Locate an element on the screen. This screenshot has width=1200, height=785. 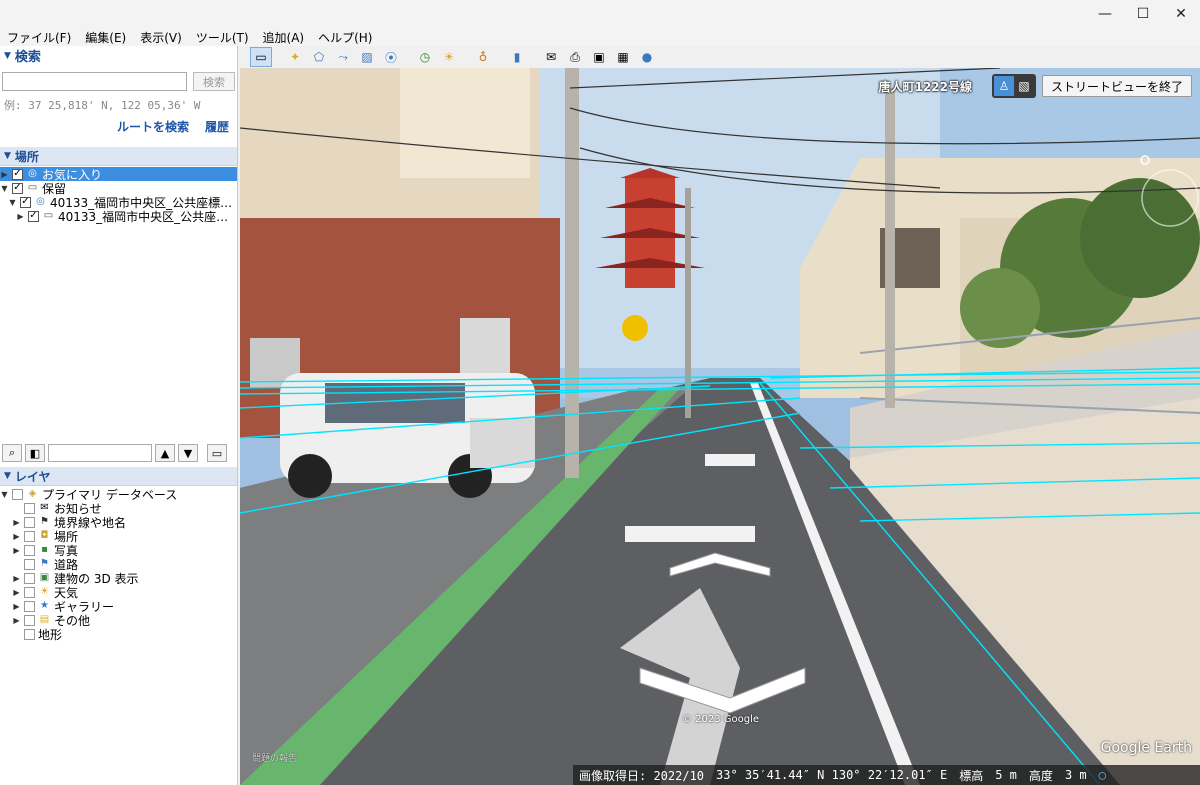
elevation-label: 標高 is located at coordinates (971, 775).